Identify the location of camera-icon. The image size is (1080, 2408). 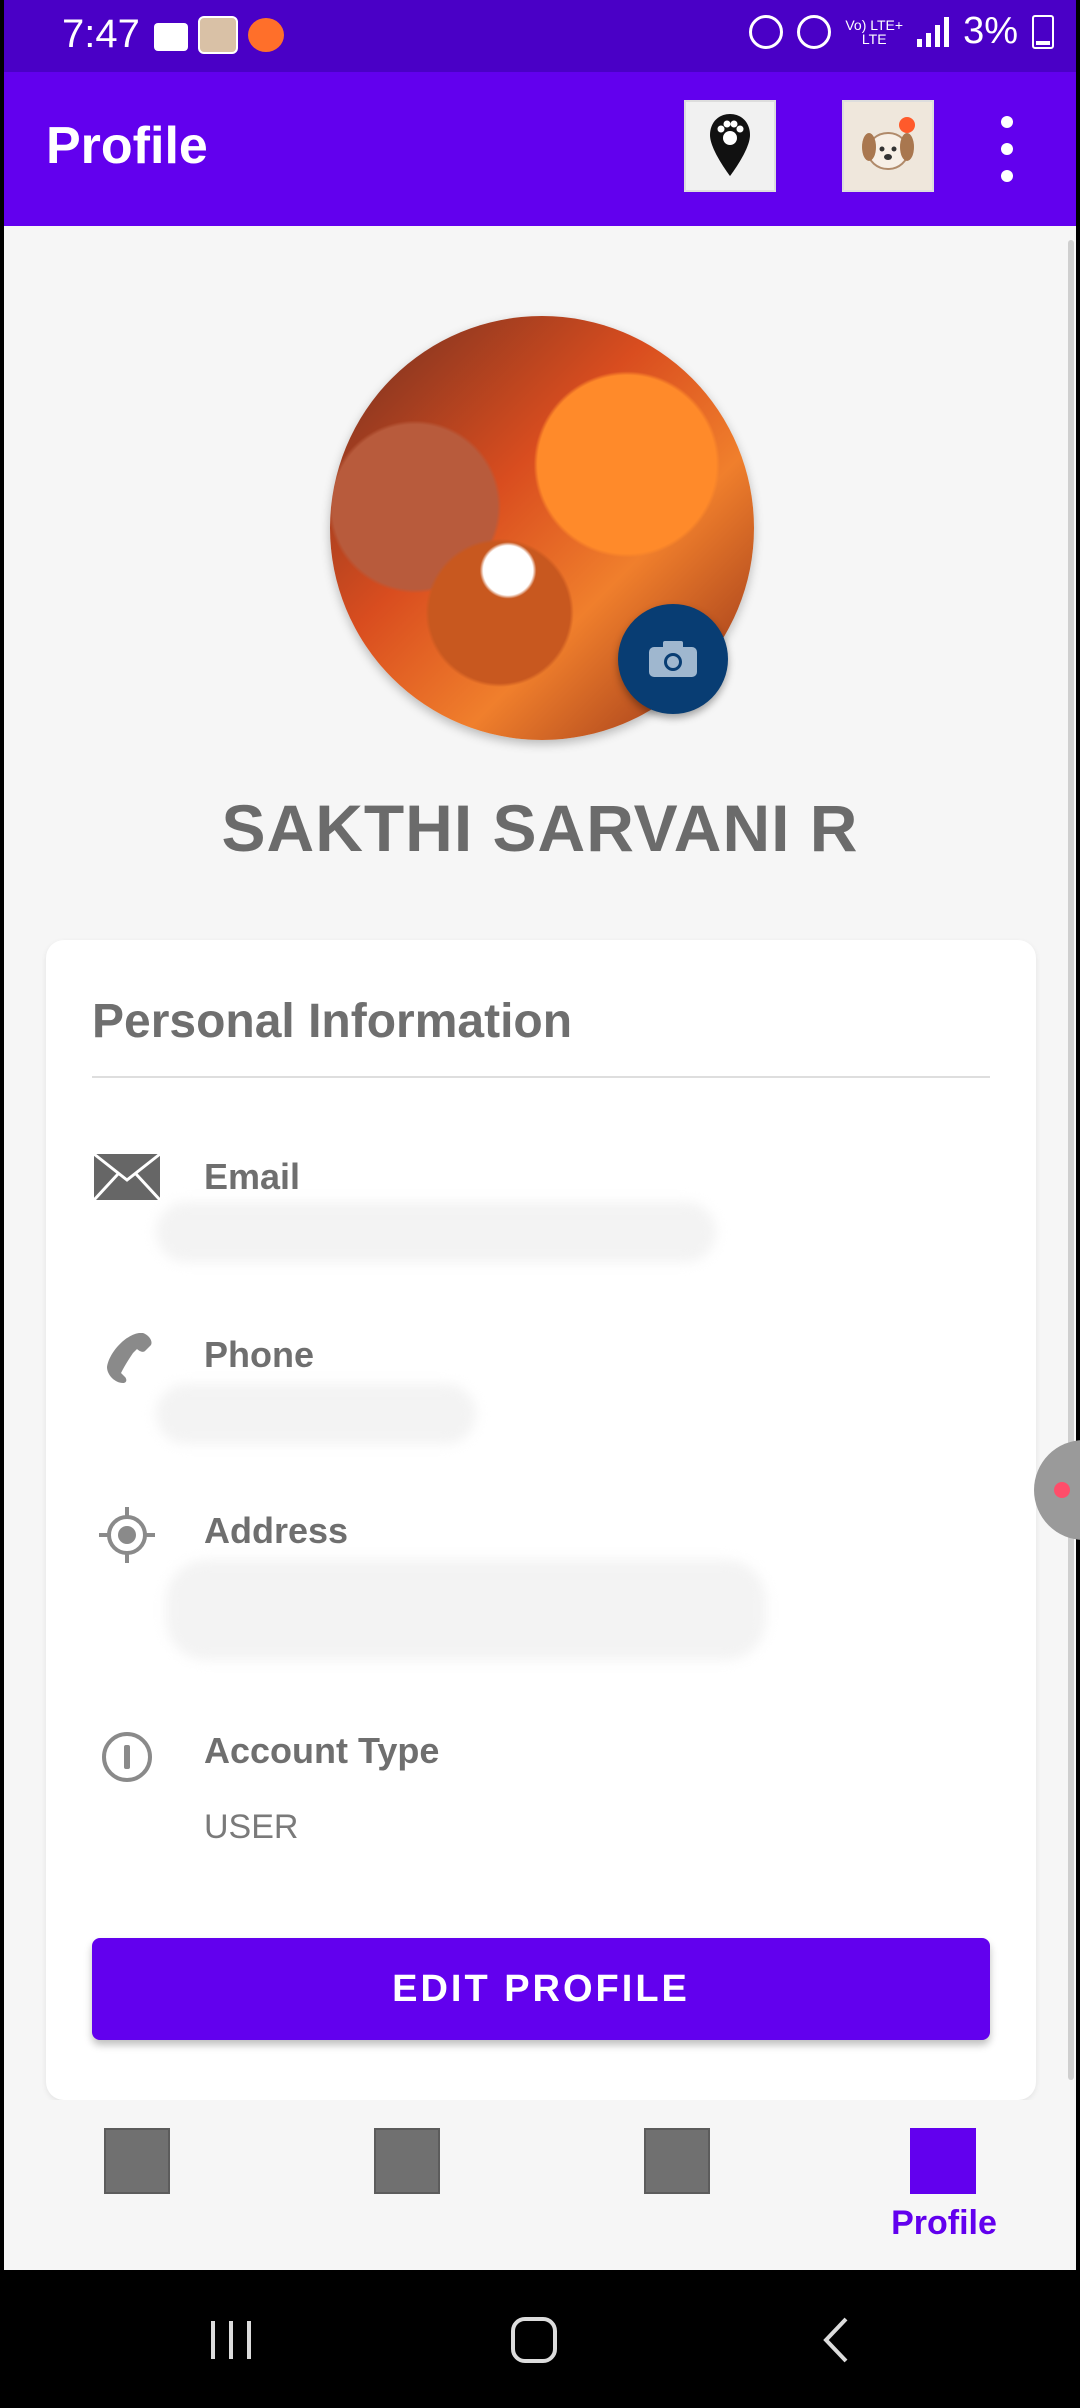
(673, 659).